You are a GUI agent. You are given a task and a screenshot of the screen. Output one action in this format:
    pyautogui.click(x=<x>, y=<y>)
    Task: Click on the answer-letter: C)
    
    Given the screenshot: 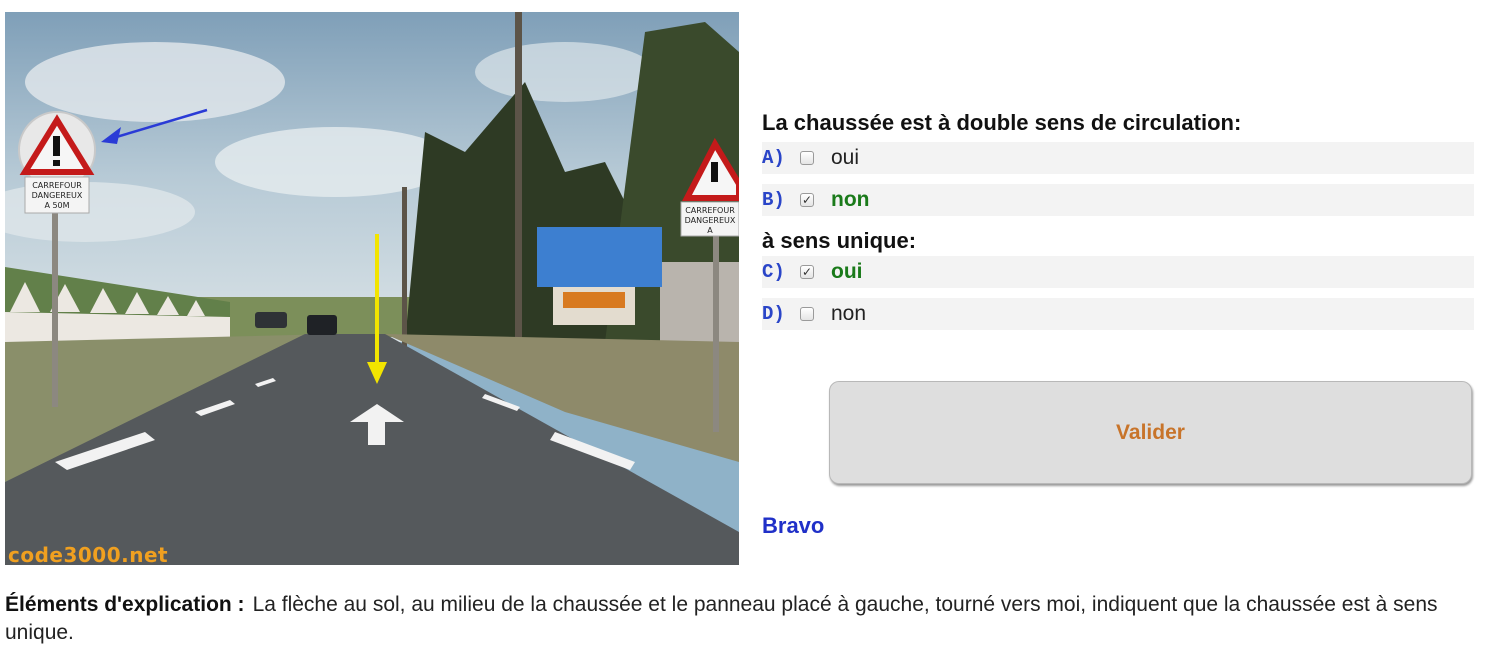 What is the action you would take?
    pyautogui.click(x=773, y=272)
    